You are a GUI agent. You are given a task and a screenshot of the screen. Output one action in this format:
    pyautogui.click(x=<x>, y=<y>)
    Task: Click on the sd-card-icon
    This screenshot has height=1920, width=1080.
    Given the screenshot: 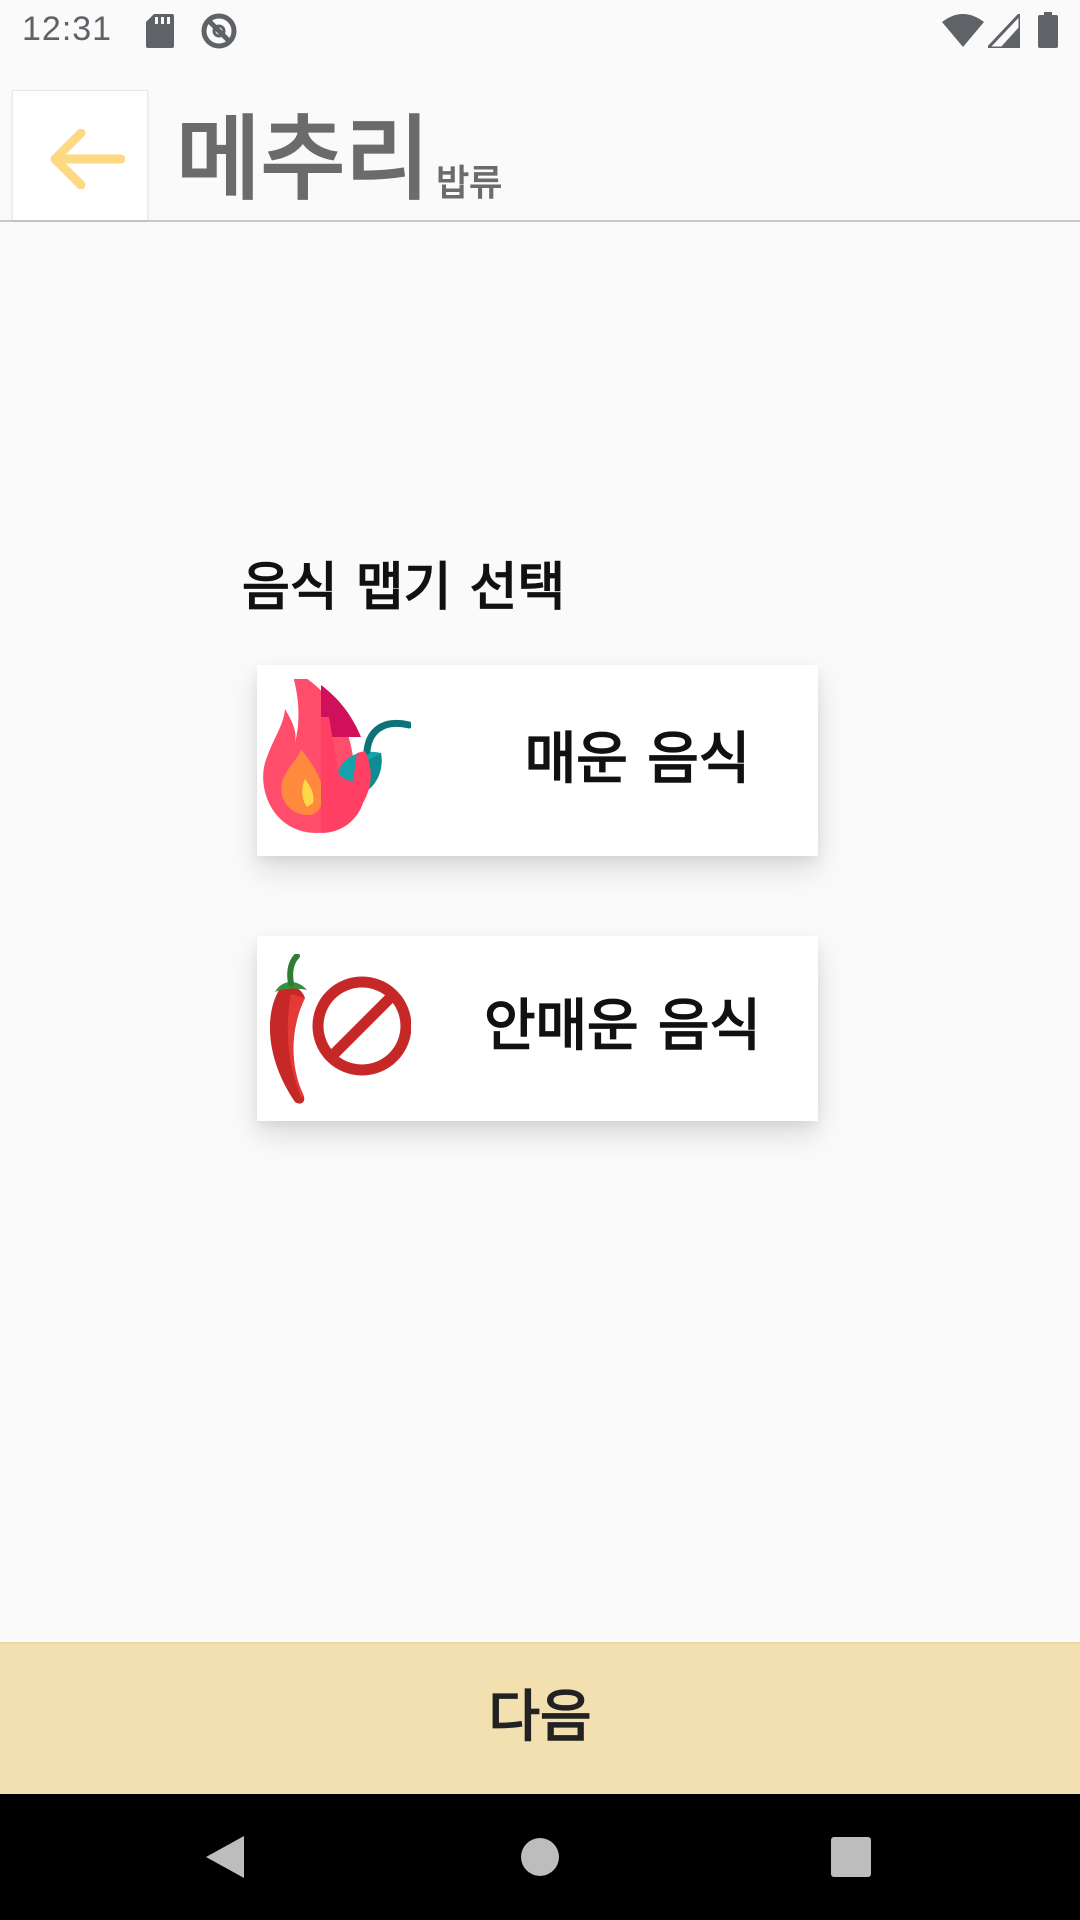 What is the action you would take?
    pyautogui.click(x=160, y=33)
    